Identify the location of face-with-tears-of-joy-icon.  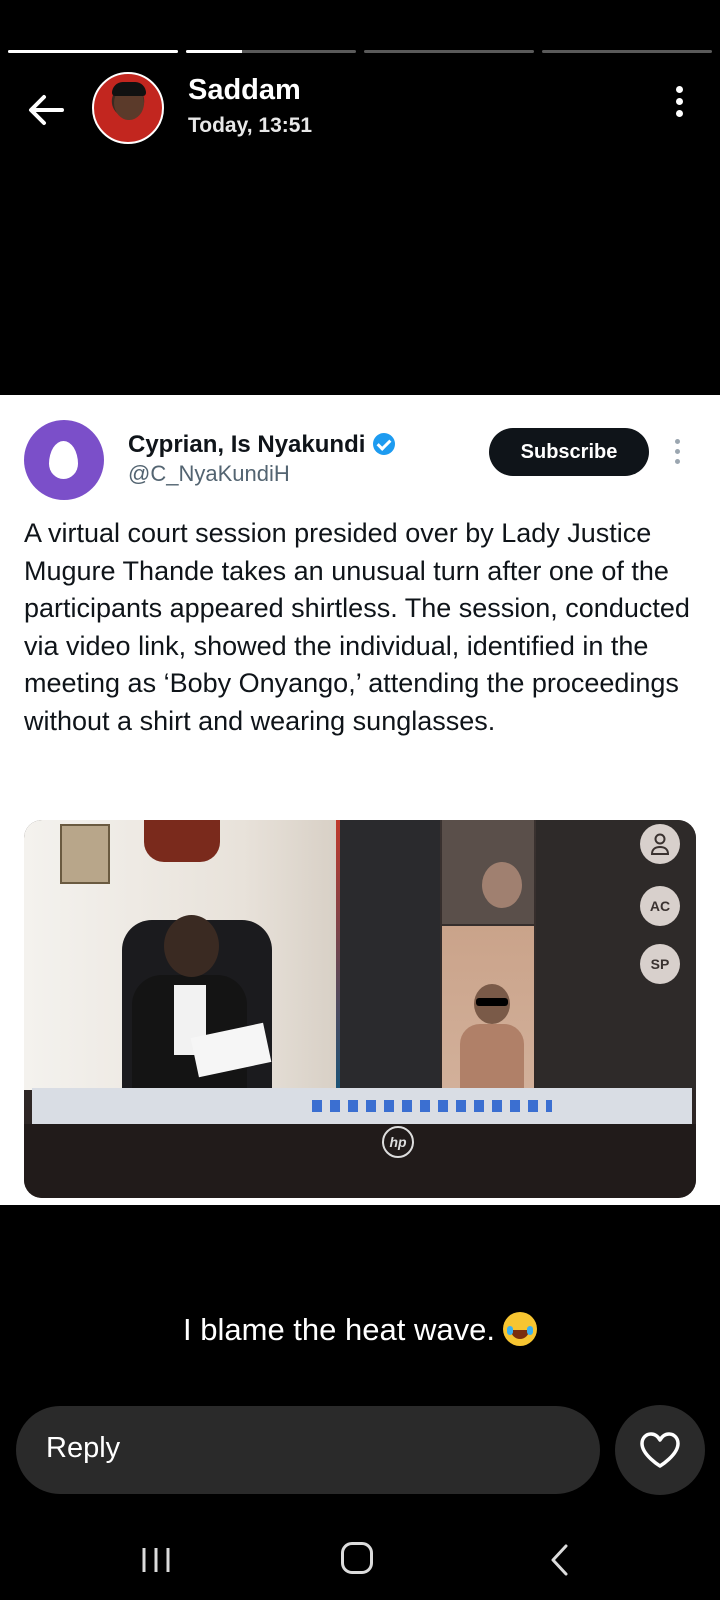
(519, 1329).